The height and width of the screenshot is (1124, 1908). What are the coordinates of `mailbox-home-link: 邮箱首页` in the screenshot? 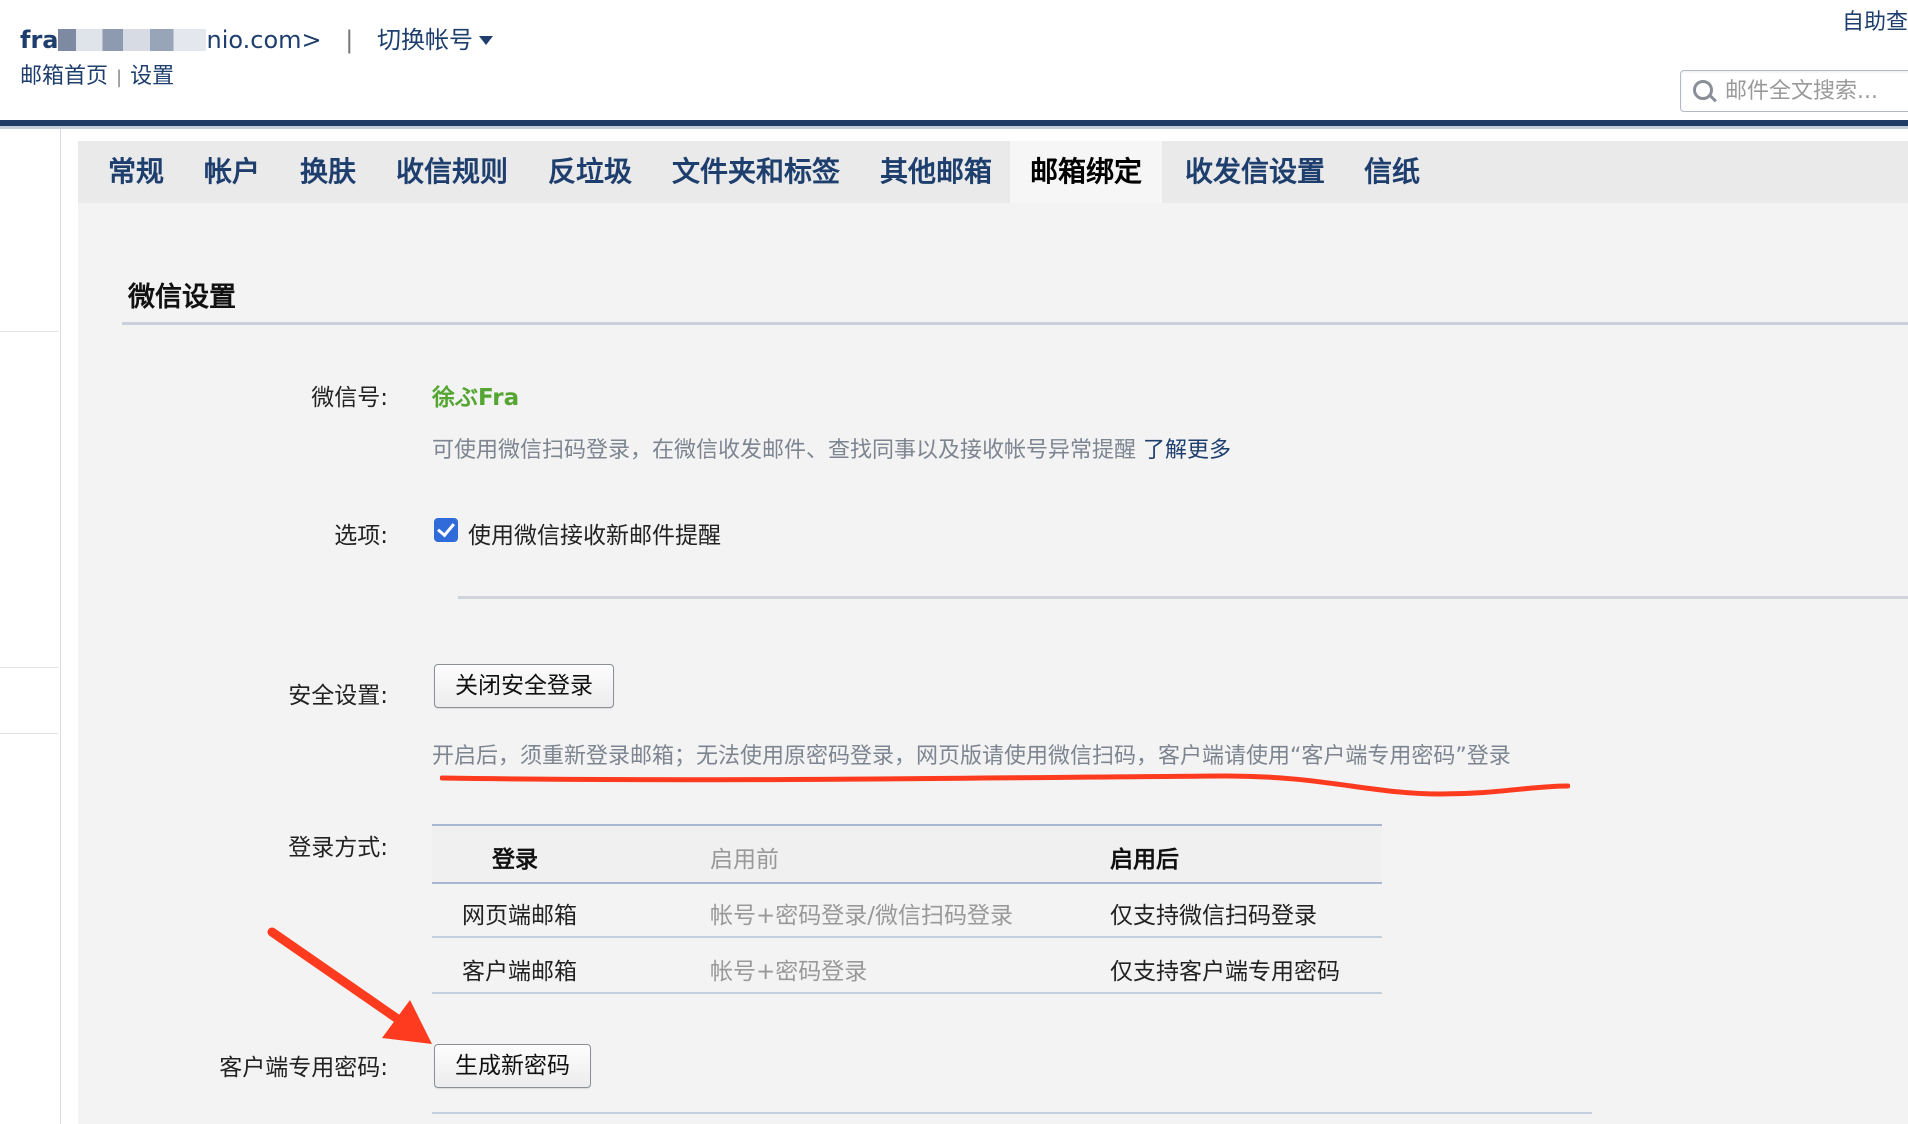 It's located at (64, 76).